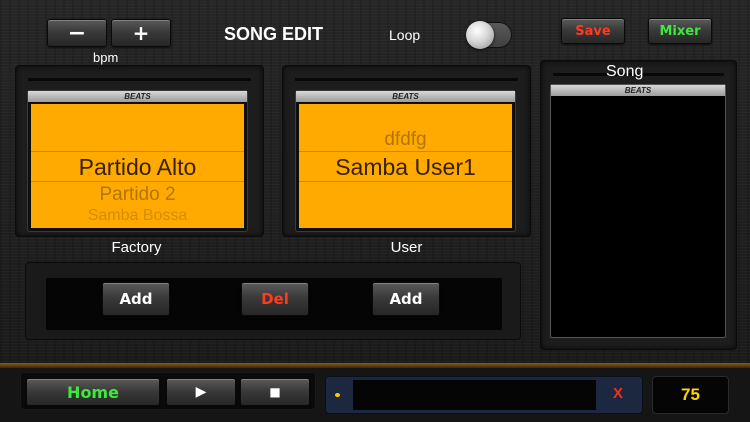 This screenshot has width=750, height=422. I want to click on user-label: User, so click(406, 247).